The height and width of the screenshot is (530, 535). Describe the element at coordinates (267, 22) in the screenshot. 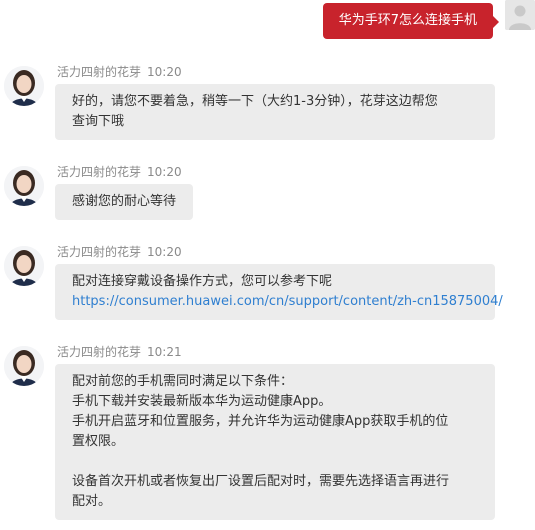

I see `user-message-row: 华为手环7怎么连接手机` at that location.